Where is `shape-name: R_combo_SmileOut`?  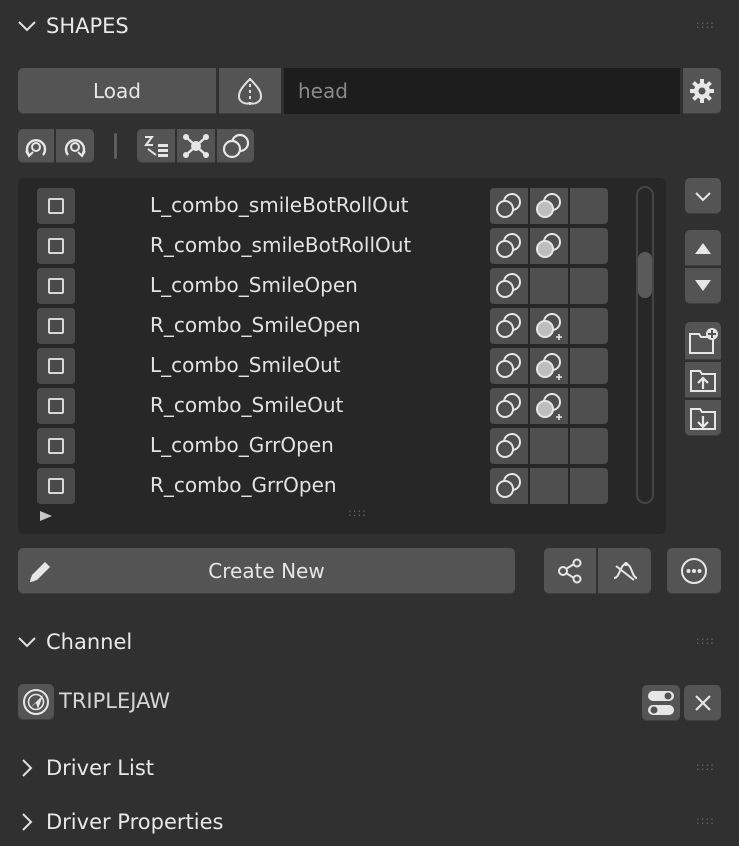
shape-name: R_combo_SmileOut is located at coordinates (246, 405).